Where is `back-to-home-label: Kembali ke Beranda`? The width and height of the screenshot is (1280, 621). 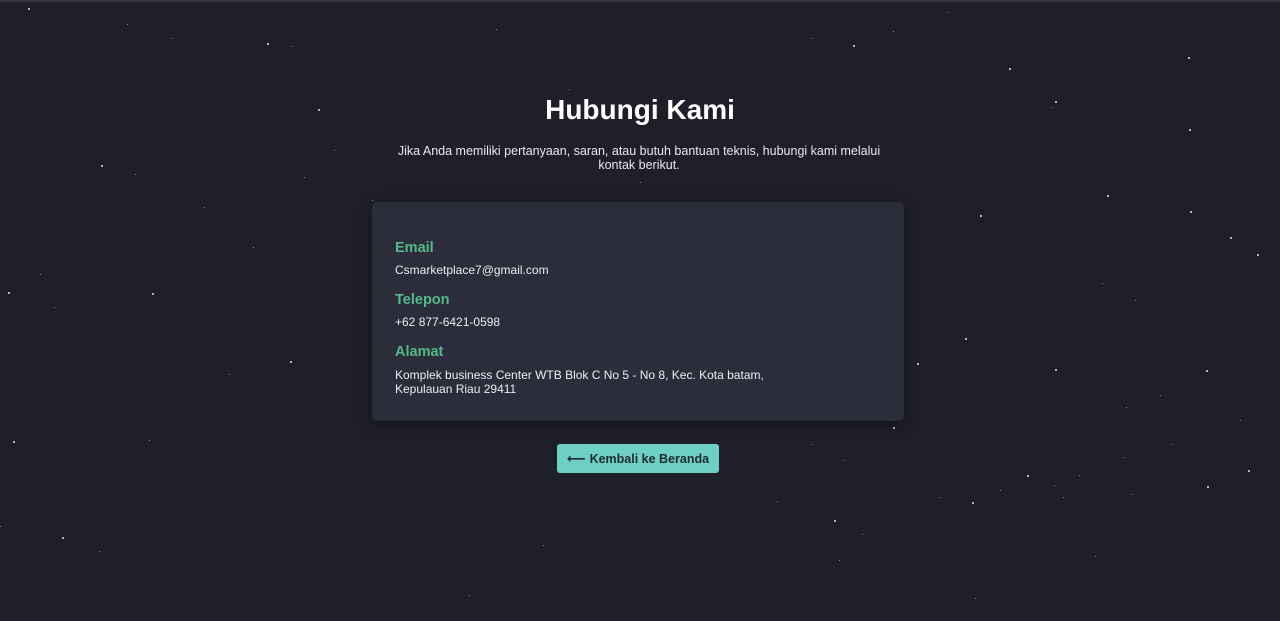 back-to-home-label: Kembali ke Beranda is located at coordinates (649, 458).